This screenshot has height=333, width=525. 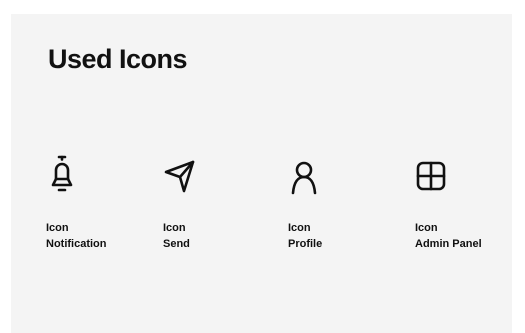 I want to click on icon-caption: Icon Notification, so click(x=101, y=236).